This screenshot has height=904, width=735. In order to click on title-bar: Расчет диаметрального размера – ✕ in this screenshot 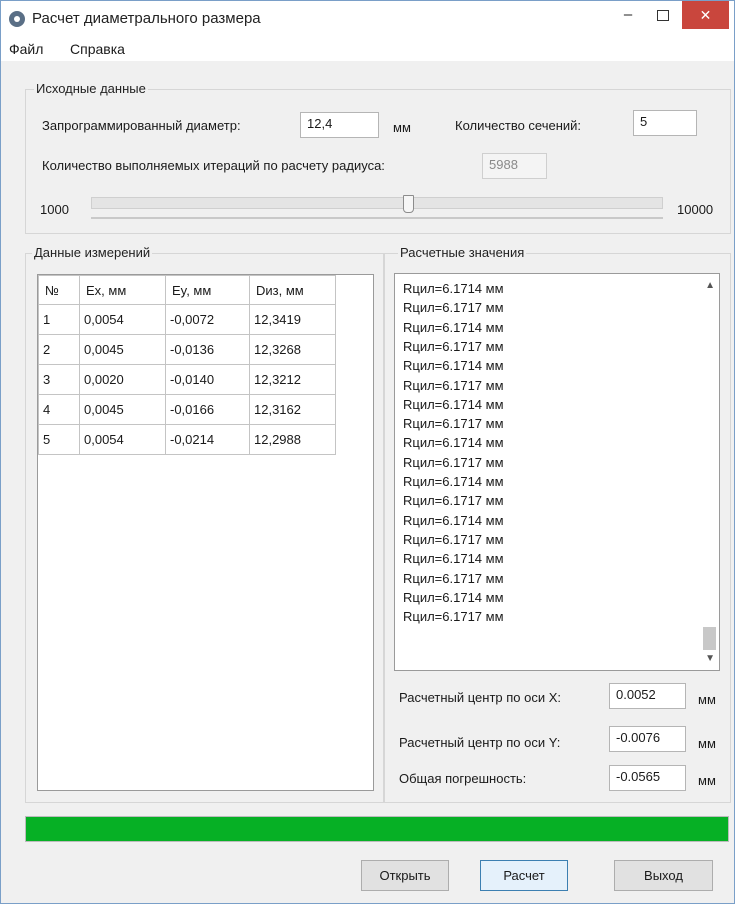, I will do `click(367, 19)`.